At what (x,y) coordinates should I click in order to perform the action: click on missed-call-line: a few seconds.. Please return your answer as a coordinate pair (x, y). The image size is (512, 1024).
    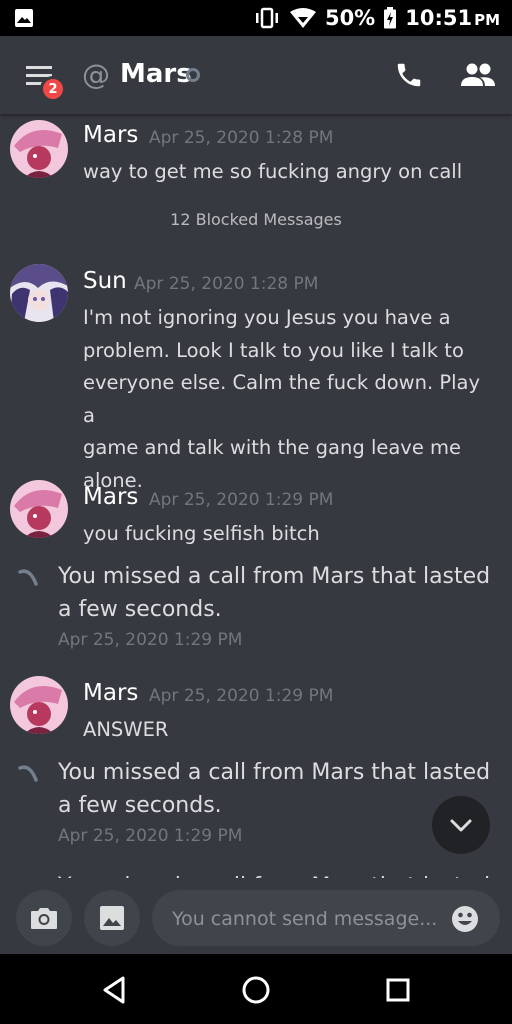
    Looking at the image, I should click on (140, 609).